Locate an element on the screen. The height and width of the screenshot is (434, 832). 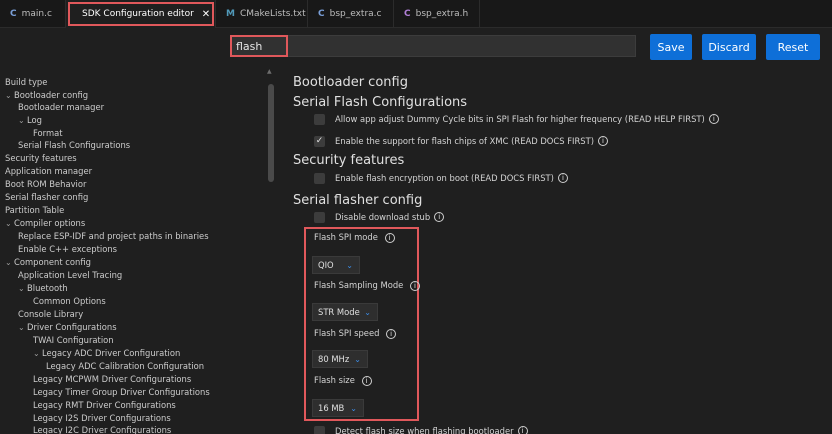
field-label: Flash SPI mode is located at coordinates (346, 237).